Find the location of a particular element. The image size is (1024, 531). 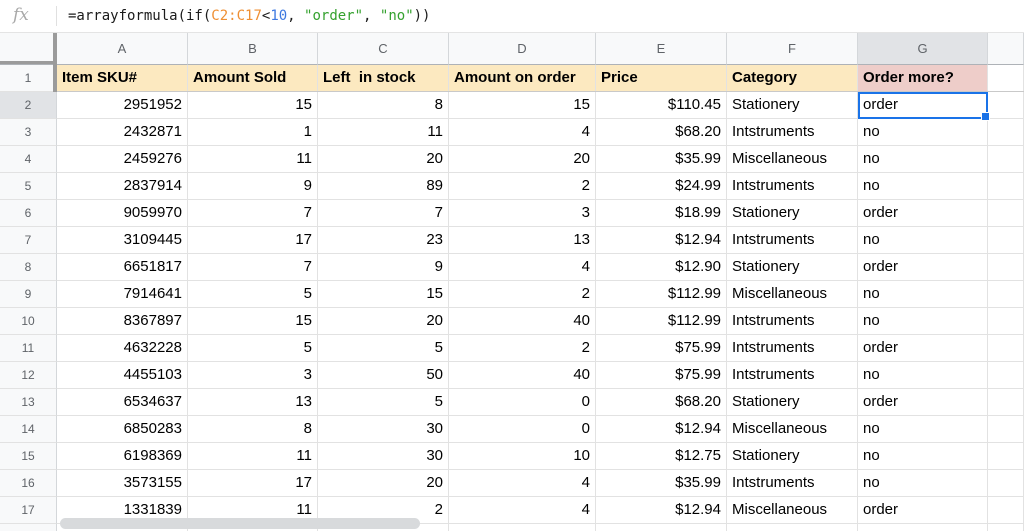

cell-G12: no is located at coordinates (923, 375).